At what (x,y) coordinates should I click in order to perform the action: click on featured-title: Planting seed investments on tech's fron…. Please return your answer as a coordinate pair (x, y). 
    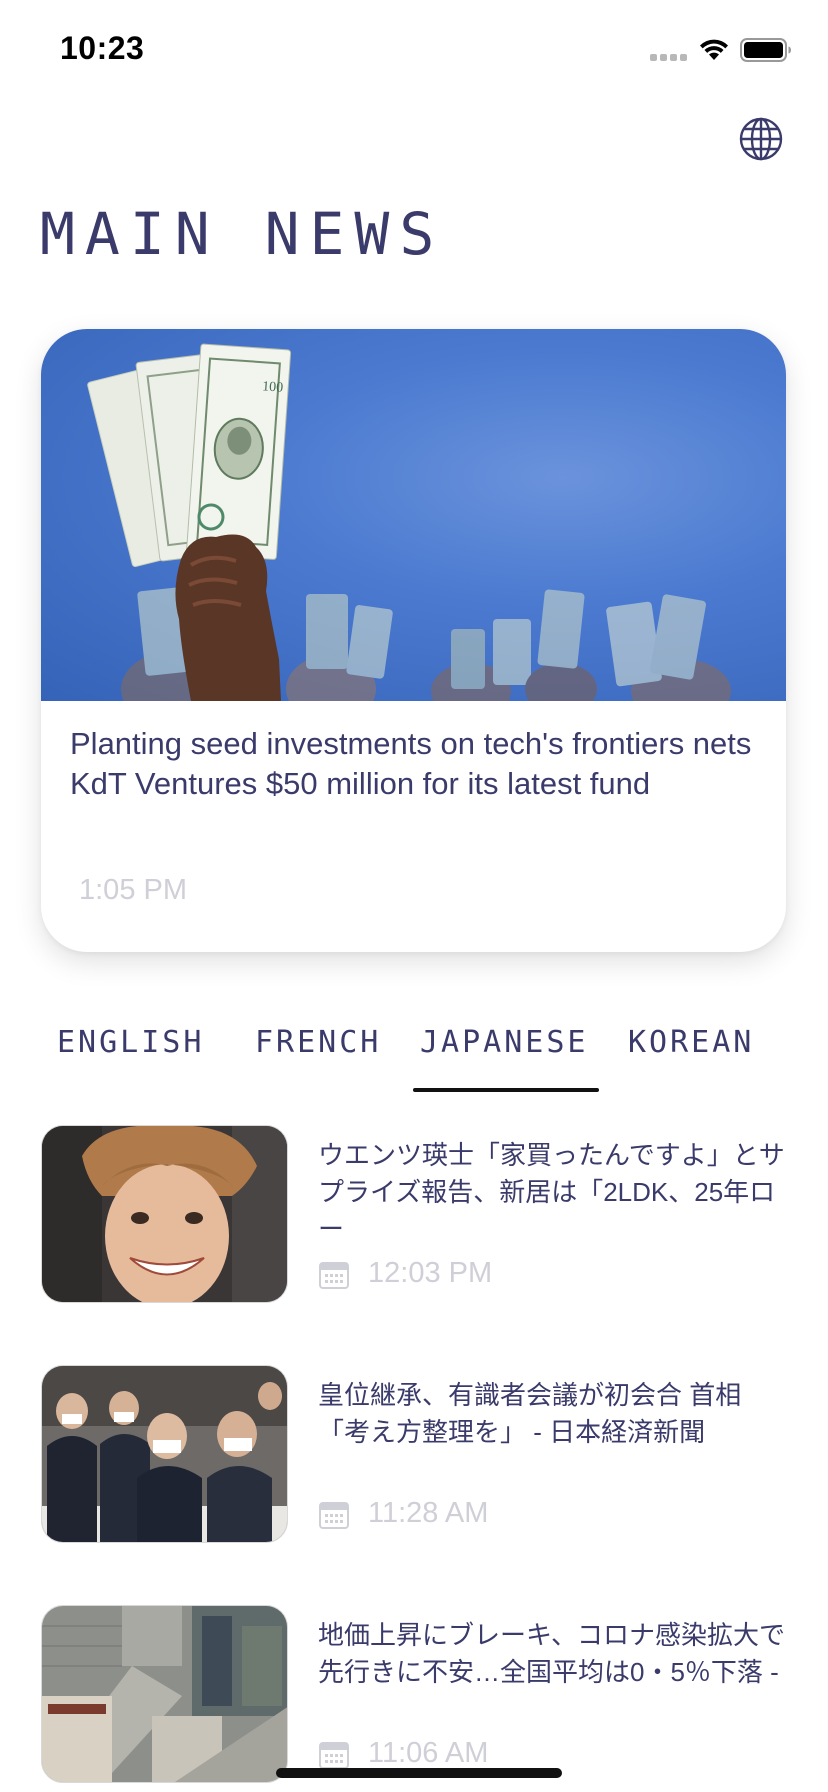
    Looking at the image, I should click on (411, 763).